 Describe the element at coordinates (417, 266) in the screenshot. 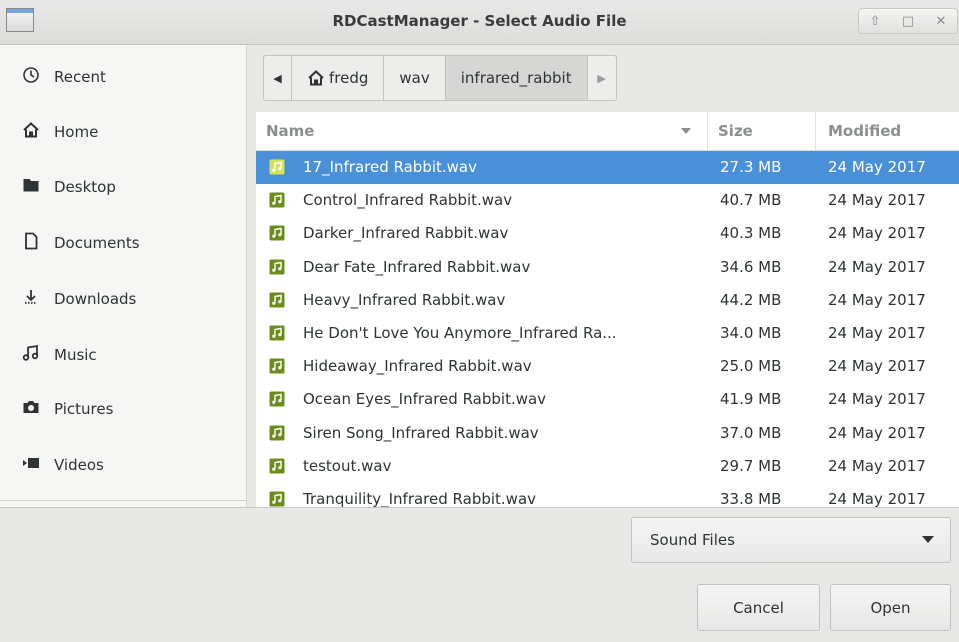

I see `file-name: Dear Fate_Infrared Rabbit.wav` at that location.